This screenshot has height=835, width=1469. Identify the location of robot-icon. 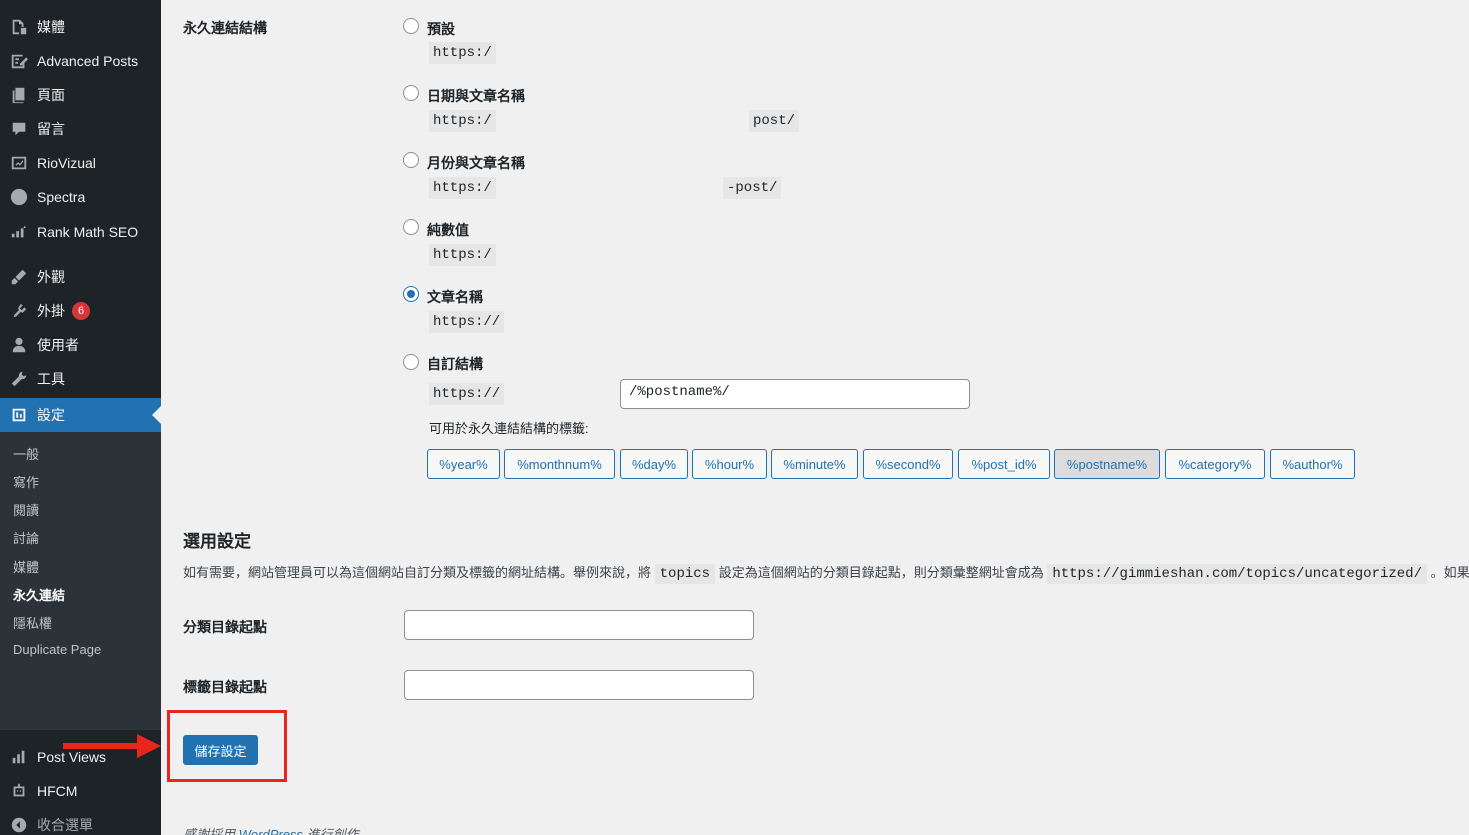
(18, 791).